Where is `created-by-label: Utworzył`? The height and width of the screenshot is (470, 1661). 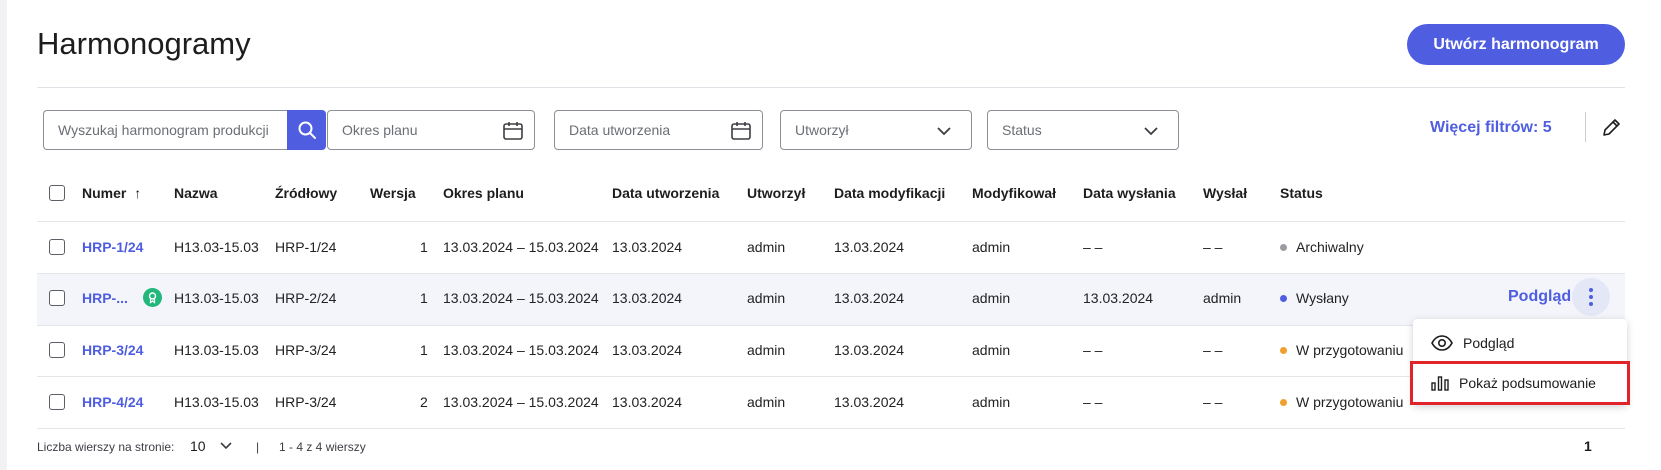
created-by-label: Utworzył is located at coordinates (822, 130).